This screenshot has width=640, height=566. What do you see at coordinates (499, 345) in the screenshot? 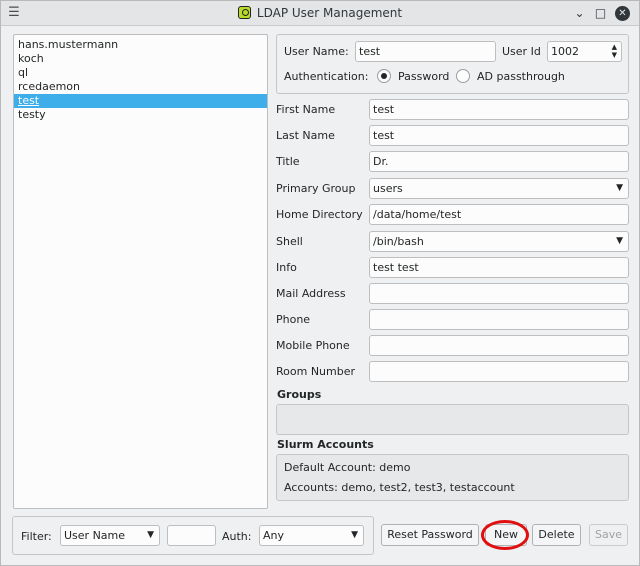
I see `mobile-phone-field` at bounding box center [499, 345].